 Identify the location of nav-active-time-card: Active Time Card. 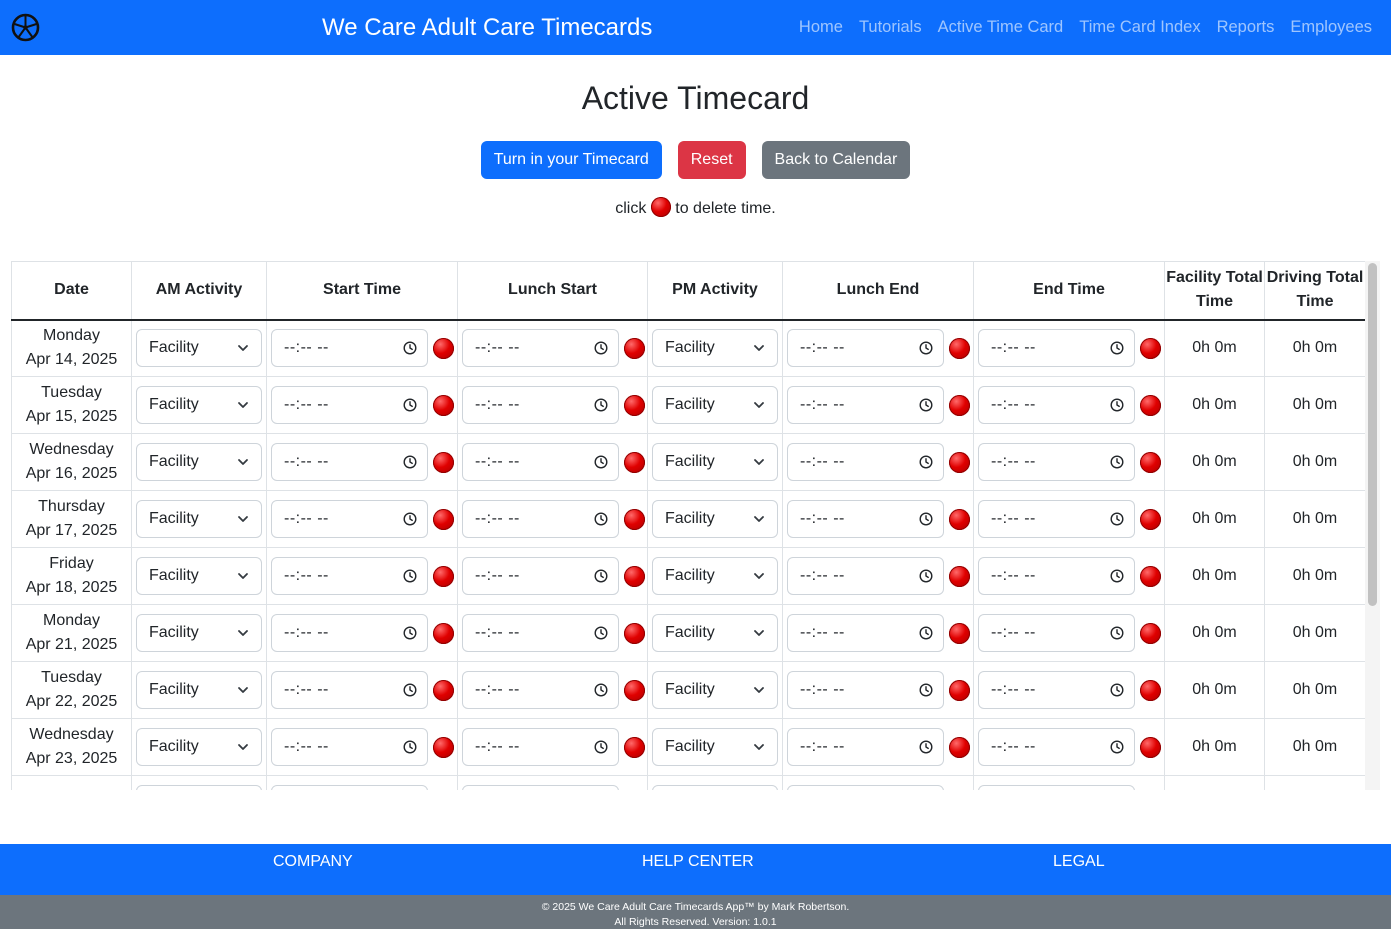
(1001, 27).